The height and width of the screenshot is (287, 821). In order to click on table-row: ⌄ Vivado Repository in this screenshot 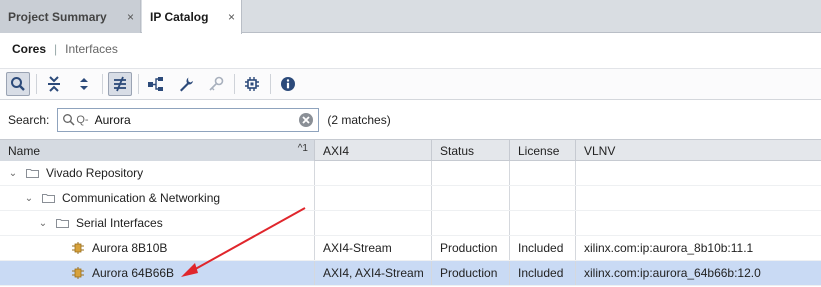, I will do `click(410, 173)`.